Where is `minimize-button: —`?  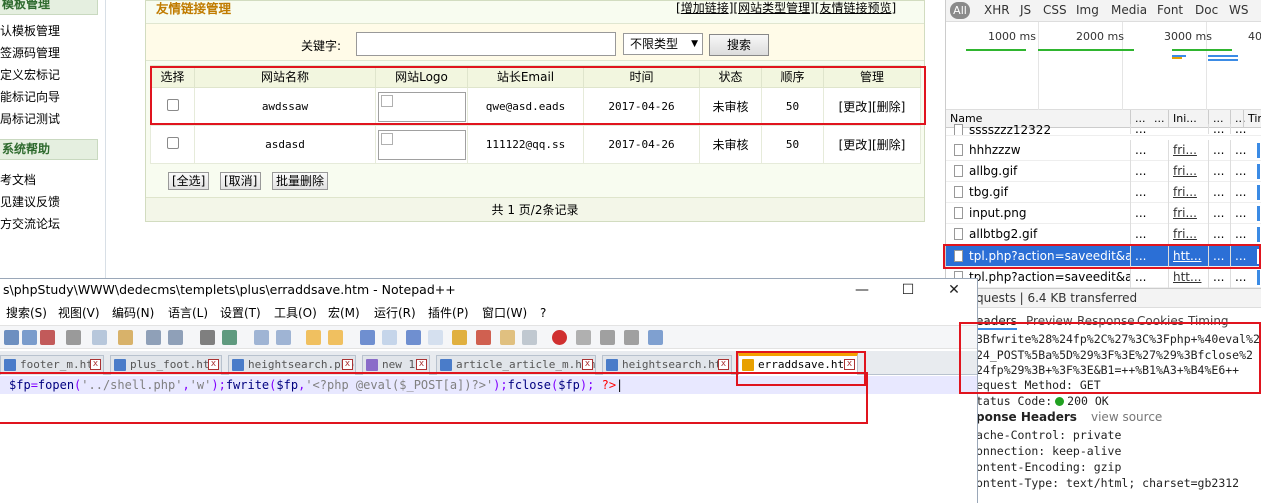
minimize-button: — is located at coordinates (862, 290).